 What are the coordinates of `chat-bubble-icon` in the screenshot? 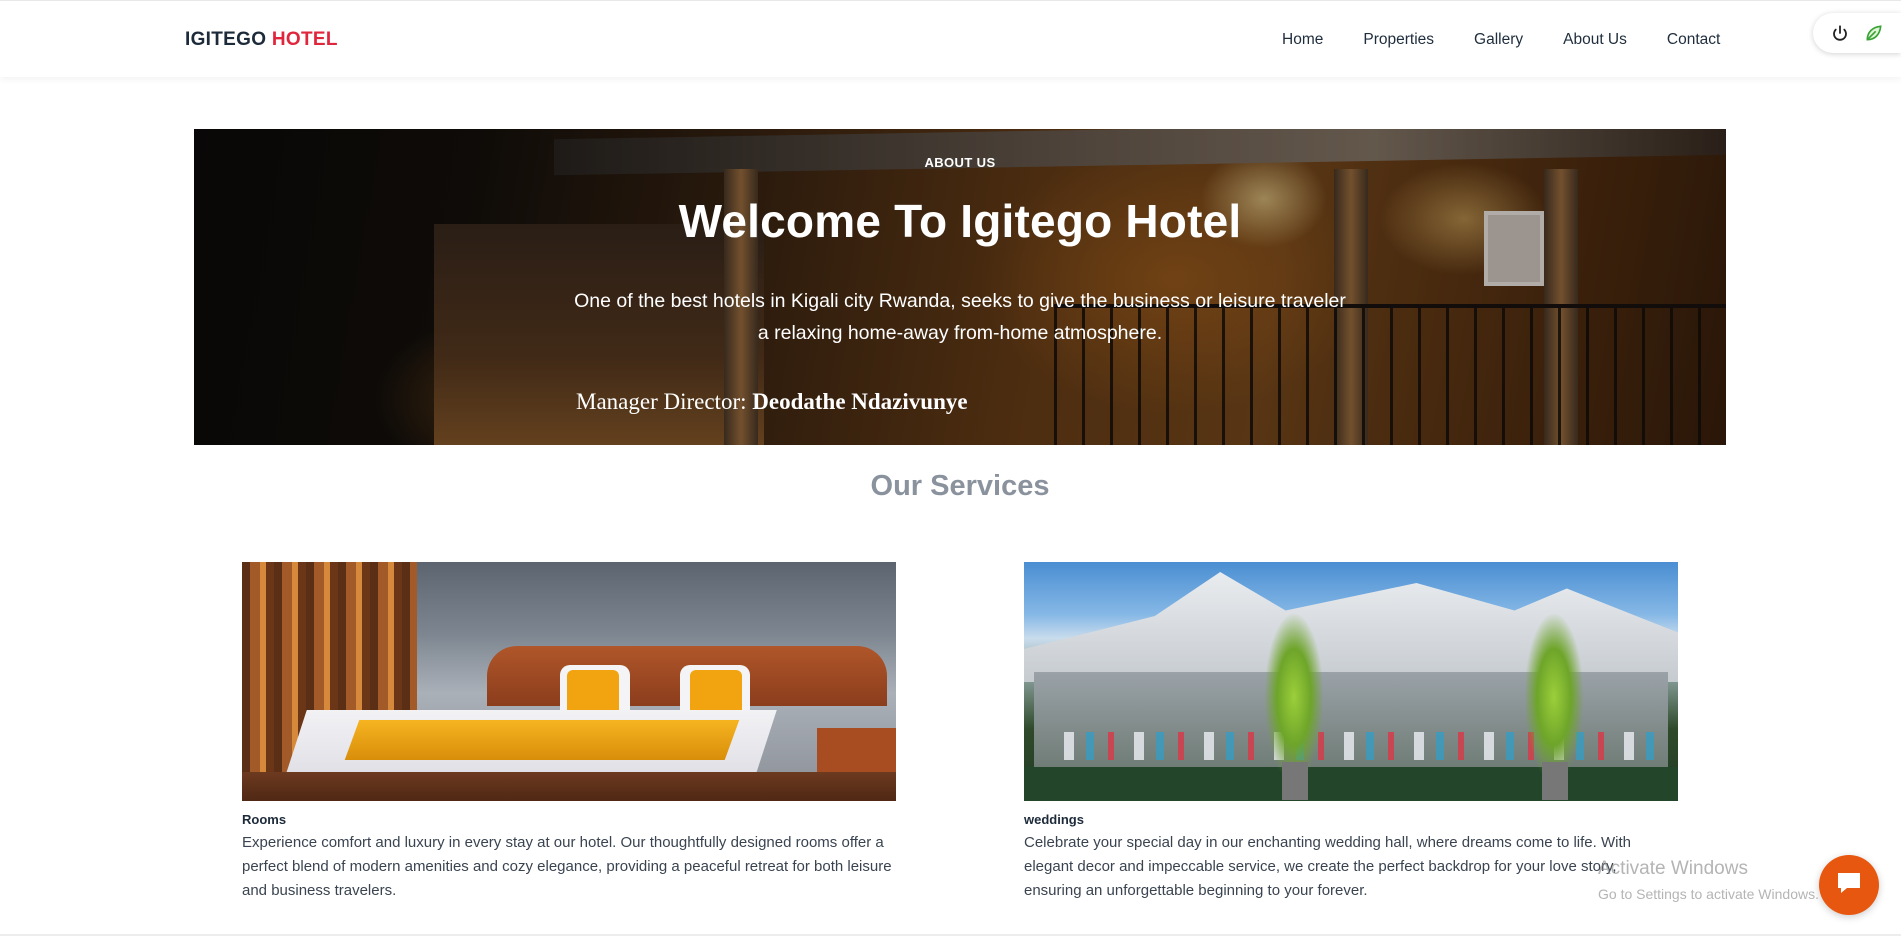 It's located at (1849, 885).